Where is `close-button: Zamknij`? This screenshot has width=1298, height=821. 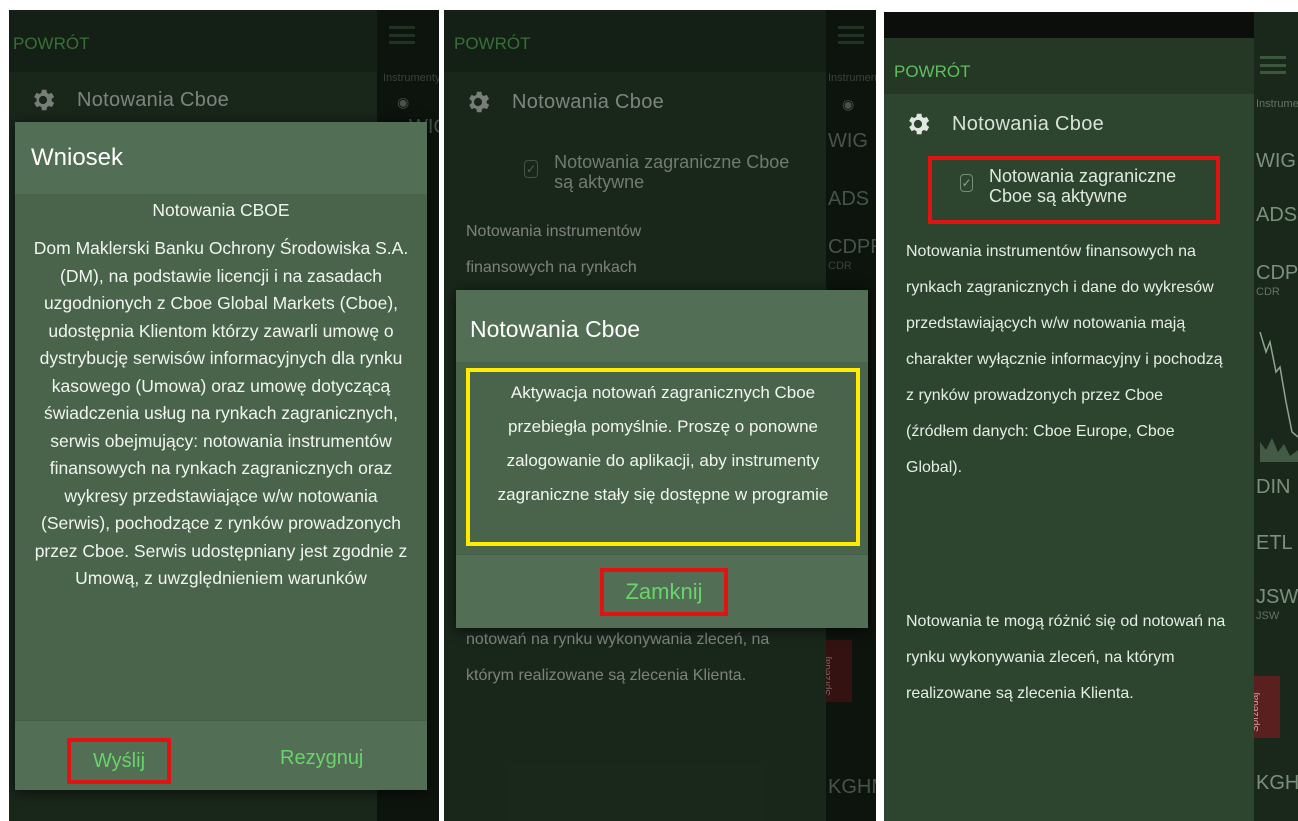 close-button: Zamknij is located at coordinates (664, 592).